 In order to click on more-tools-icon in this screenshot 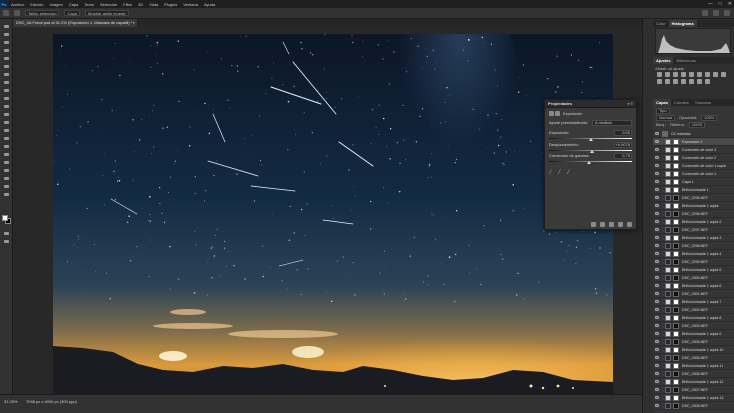, I will do `click(6, 194)`.